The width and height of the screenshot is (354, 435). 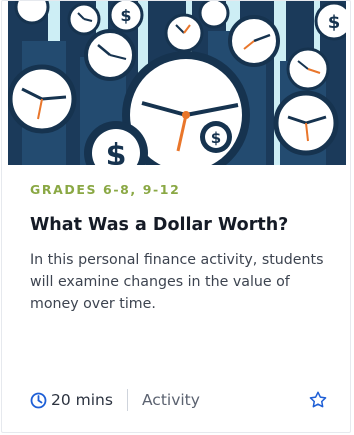 I want to click on duration-text: 20 mins, so click(x=82, y=400).